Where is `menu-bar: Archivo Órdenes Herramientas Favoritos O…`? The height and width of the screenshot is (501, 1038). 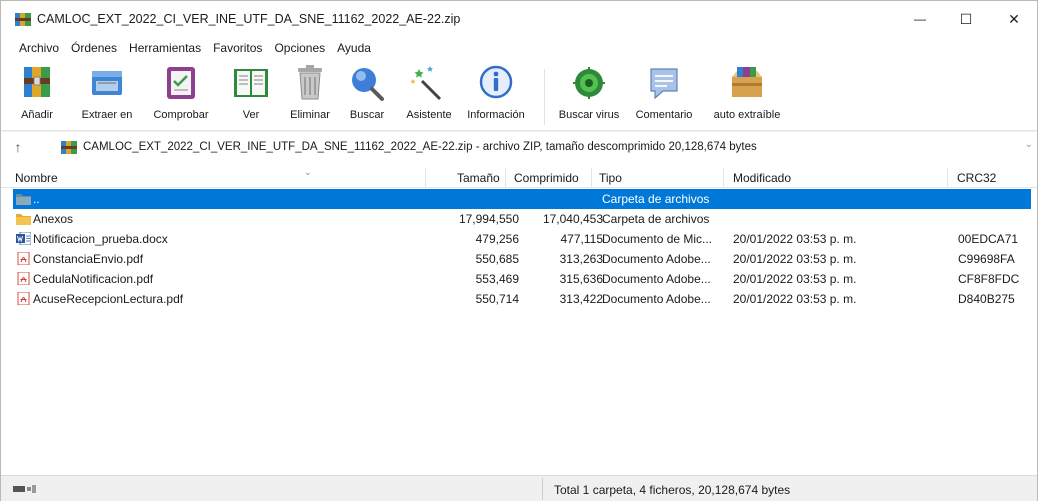
menu-bar: Archivo Órdenes Herramientas Favoritos O… is located at coordinates (519, 48).